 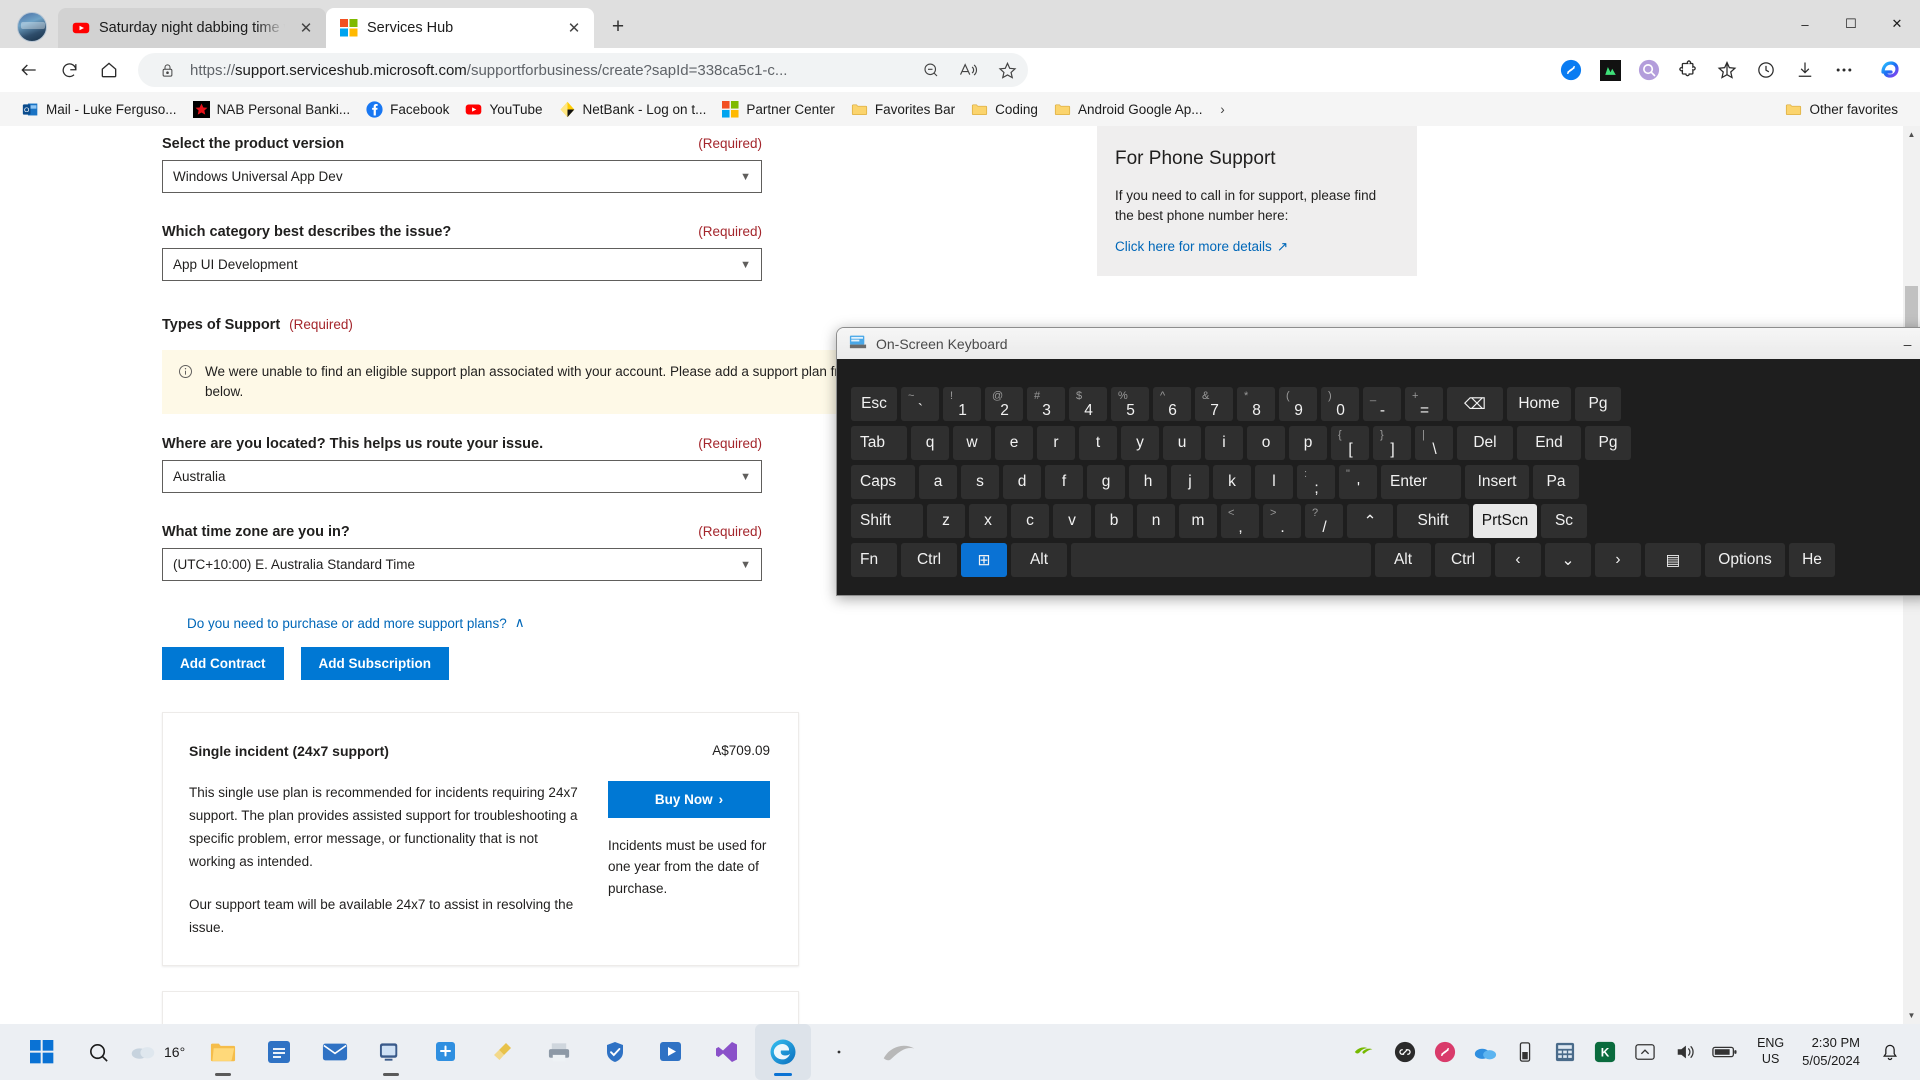 What do you see at coordinates (1221, 560) in the screenshot?
I see `osk-key-space` at bounding box center [1221, 560].